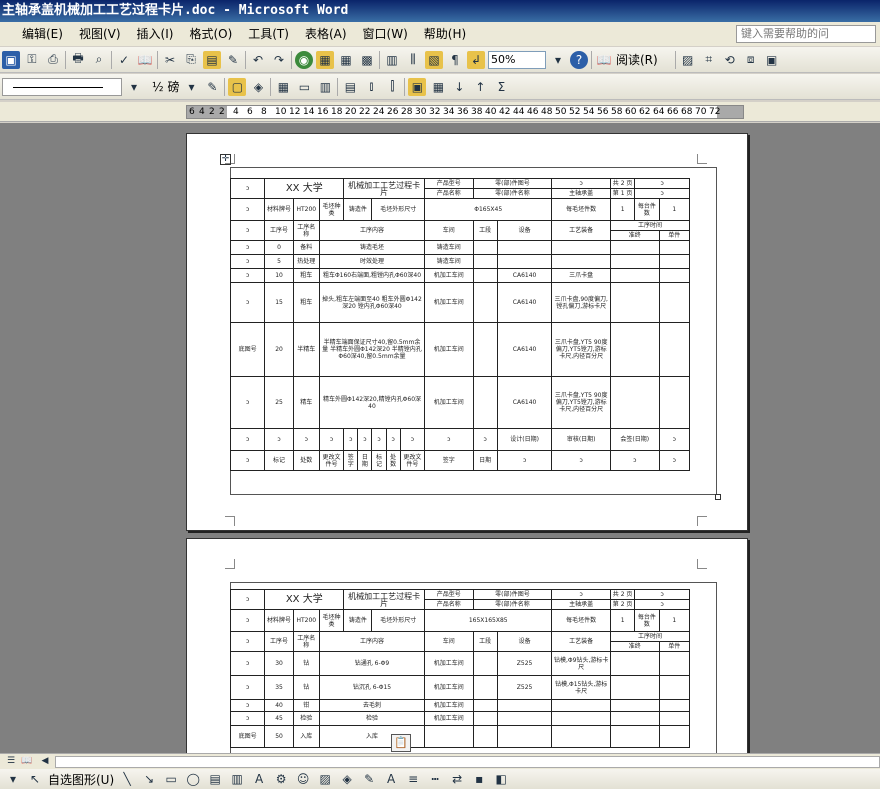  What do you see at coordinates (35, 779) in the screenshot?
I see `select-objects-icon: ↖` at bounding box center [35, 779].